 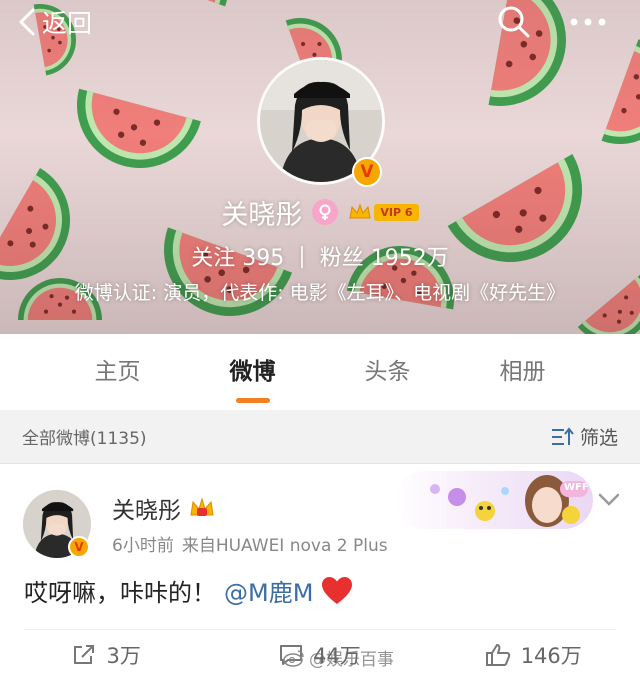 I want to click on post-author-name: 关晓彤, so click(x=146, y=508).